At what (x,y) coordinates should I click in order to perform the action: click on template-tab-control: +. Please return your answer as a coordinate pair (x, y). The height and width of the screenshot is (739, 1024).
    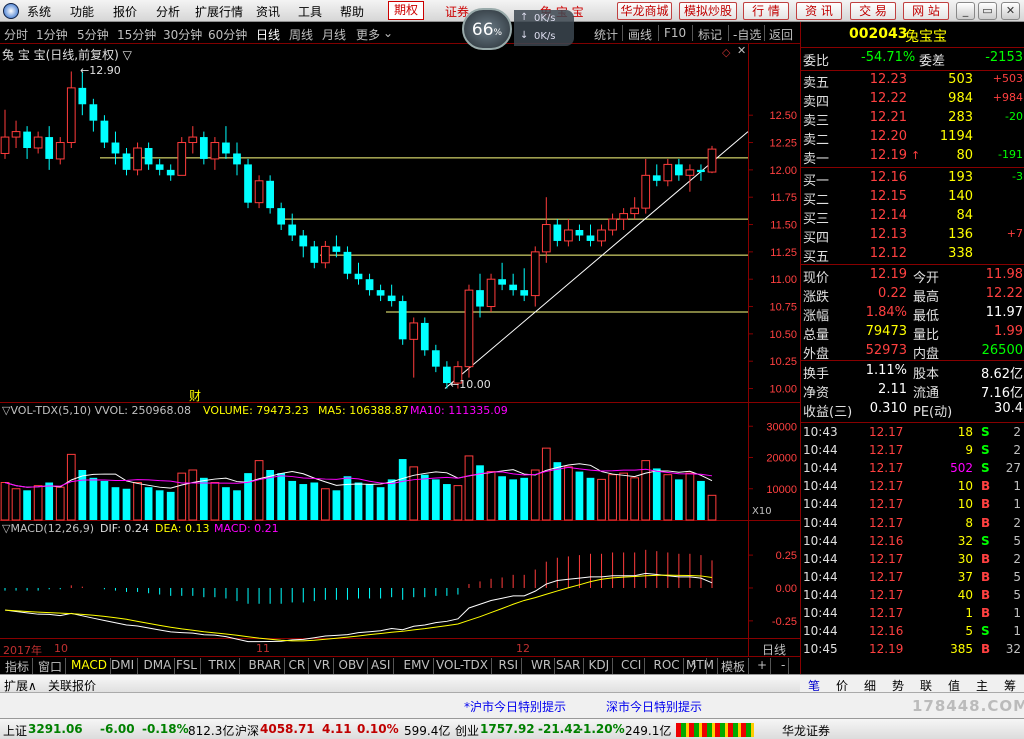
    Looking at the image, I should click on (763, 666).